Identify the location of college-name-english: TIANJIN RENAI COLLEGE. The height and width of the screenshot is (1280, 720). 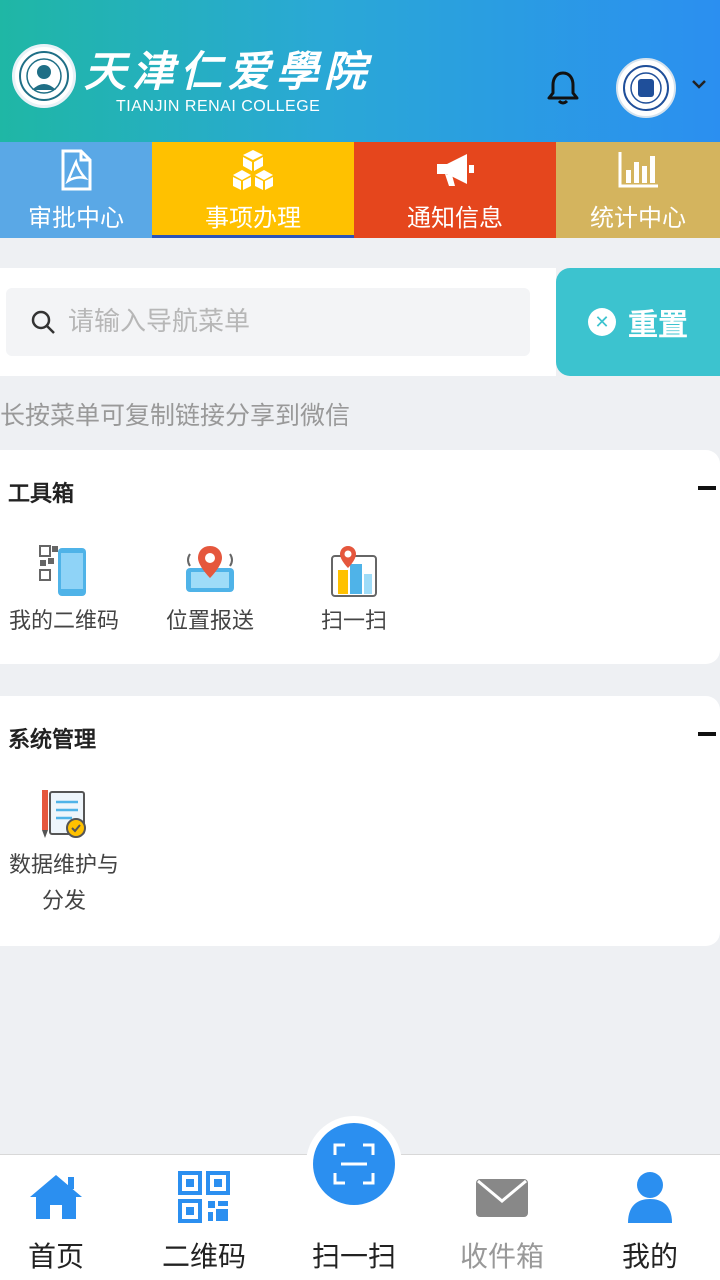
(218, 106).